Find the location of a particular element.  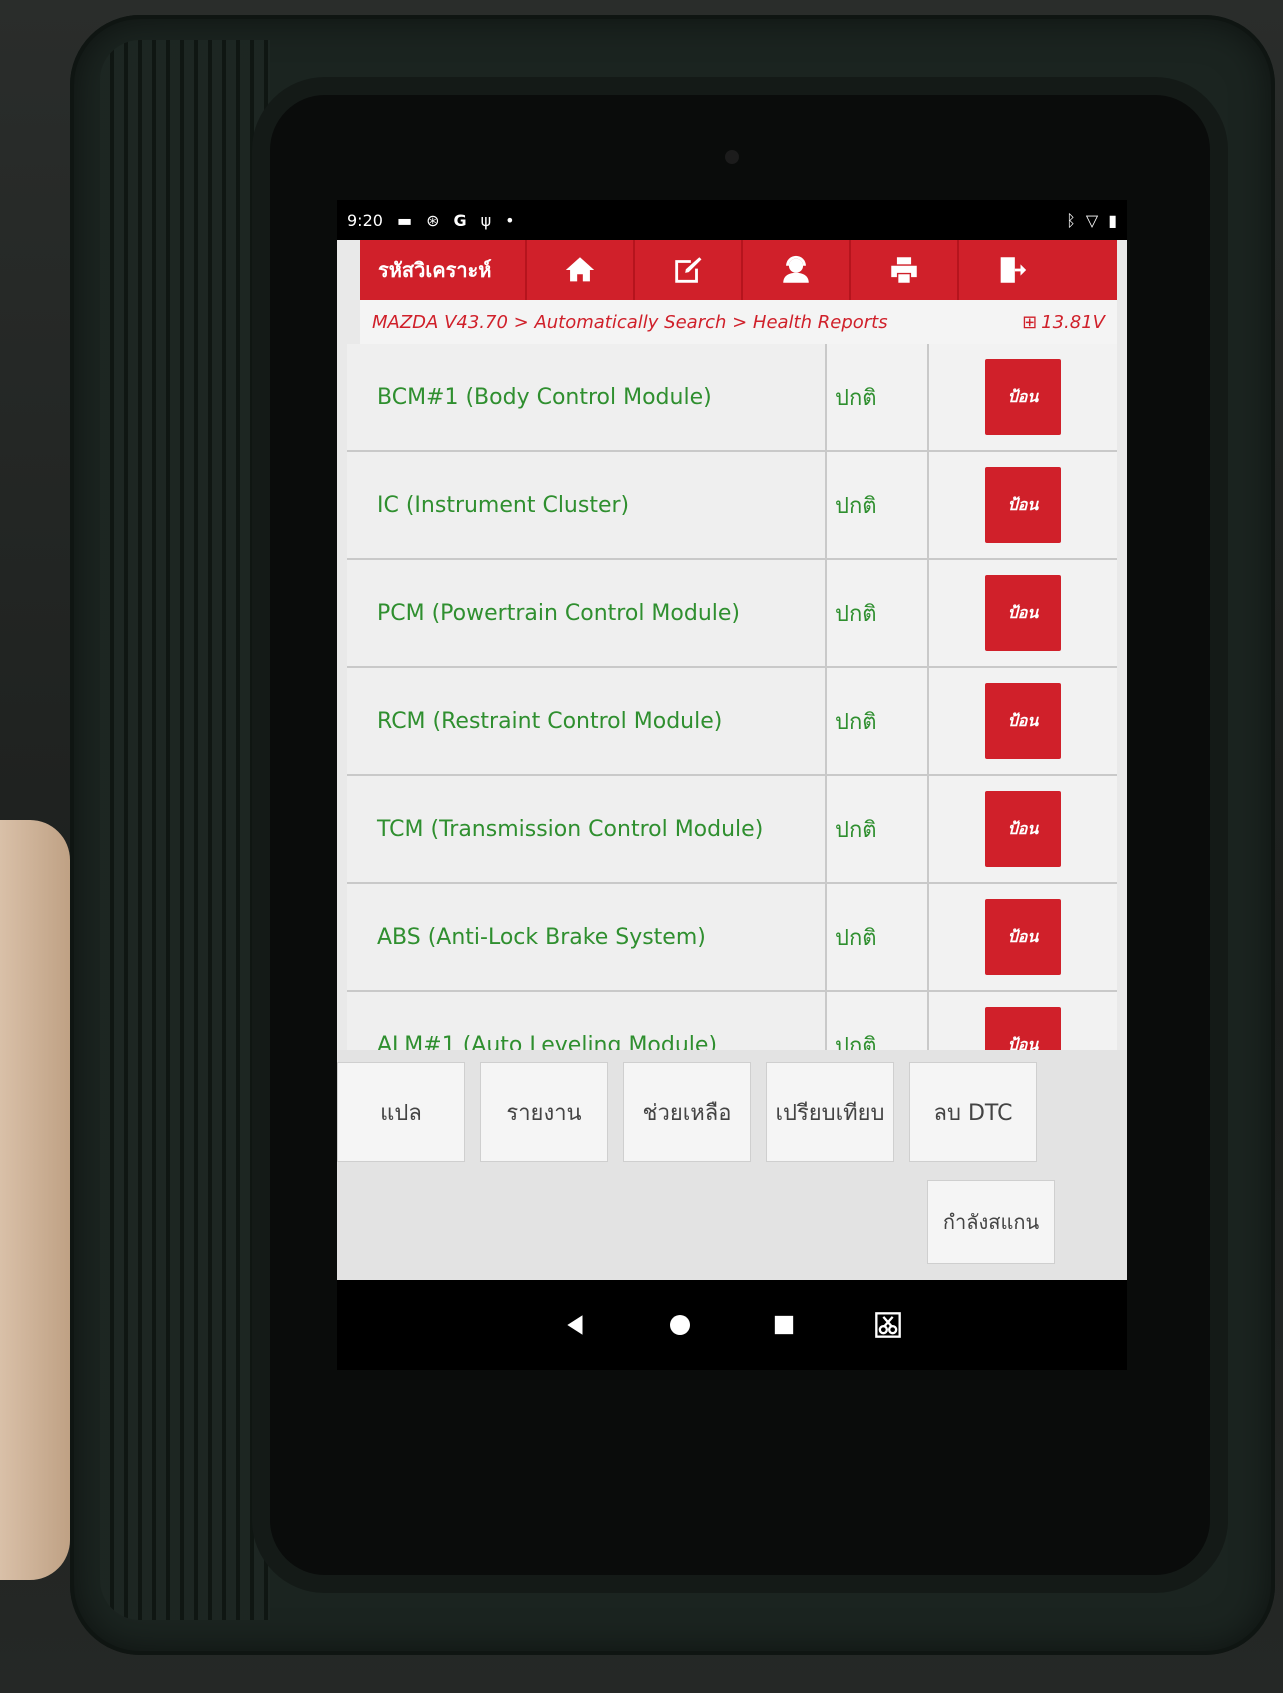

exit-button is located at coordinates (1011, 270).